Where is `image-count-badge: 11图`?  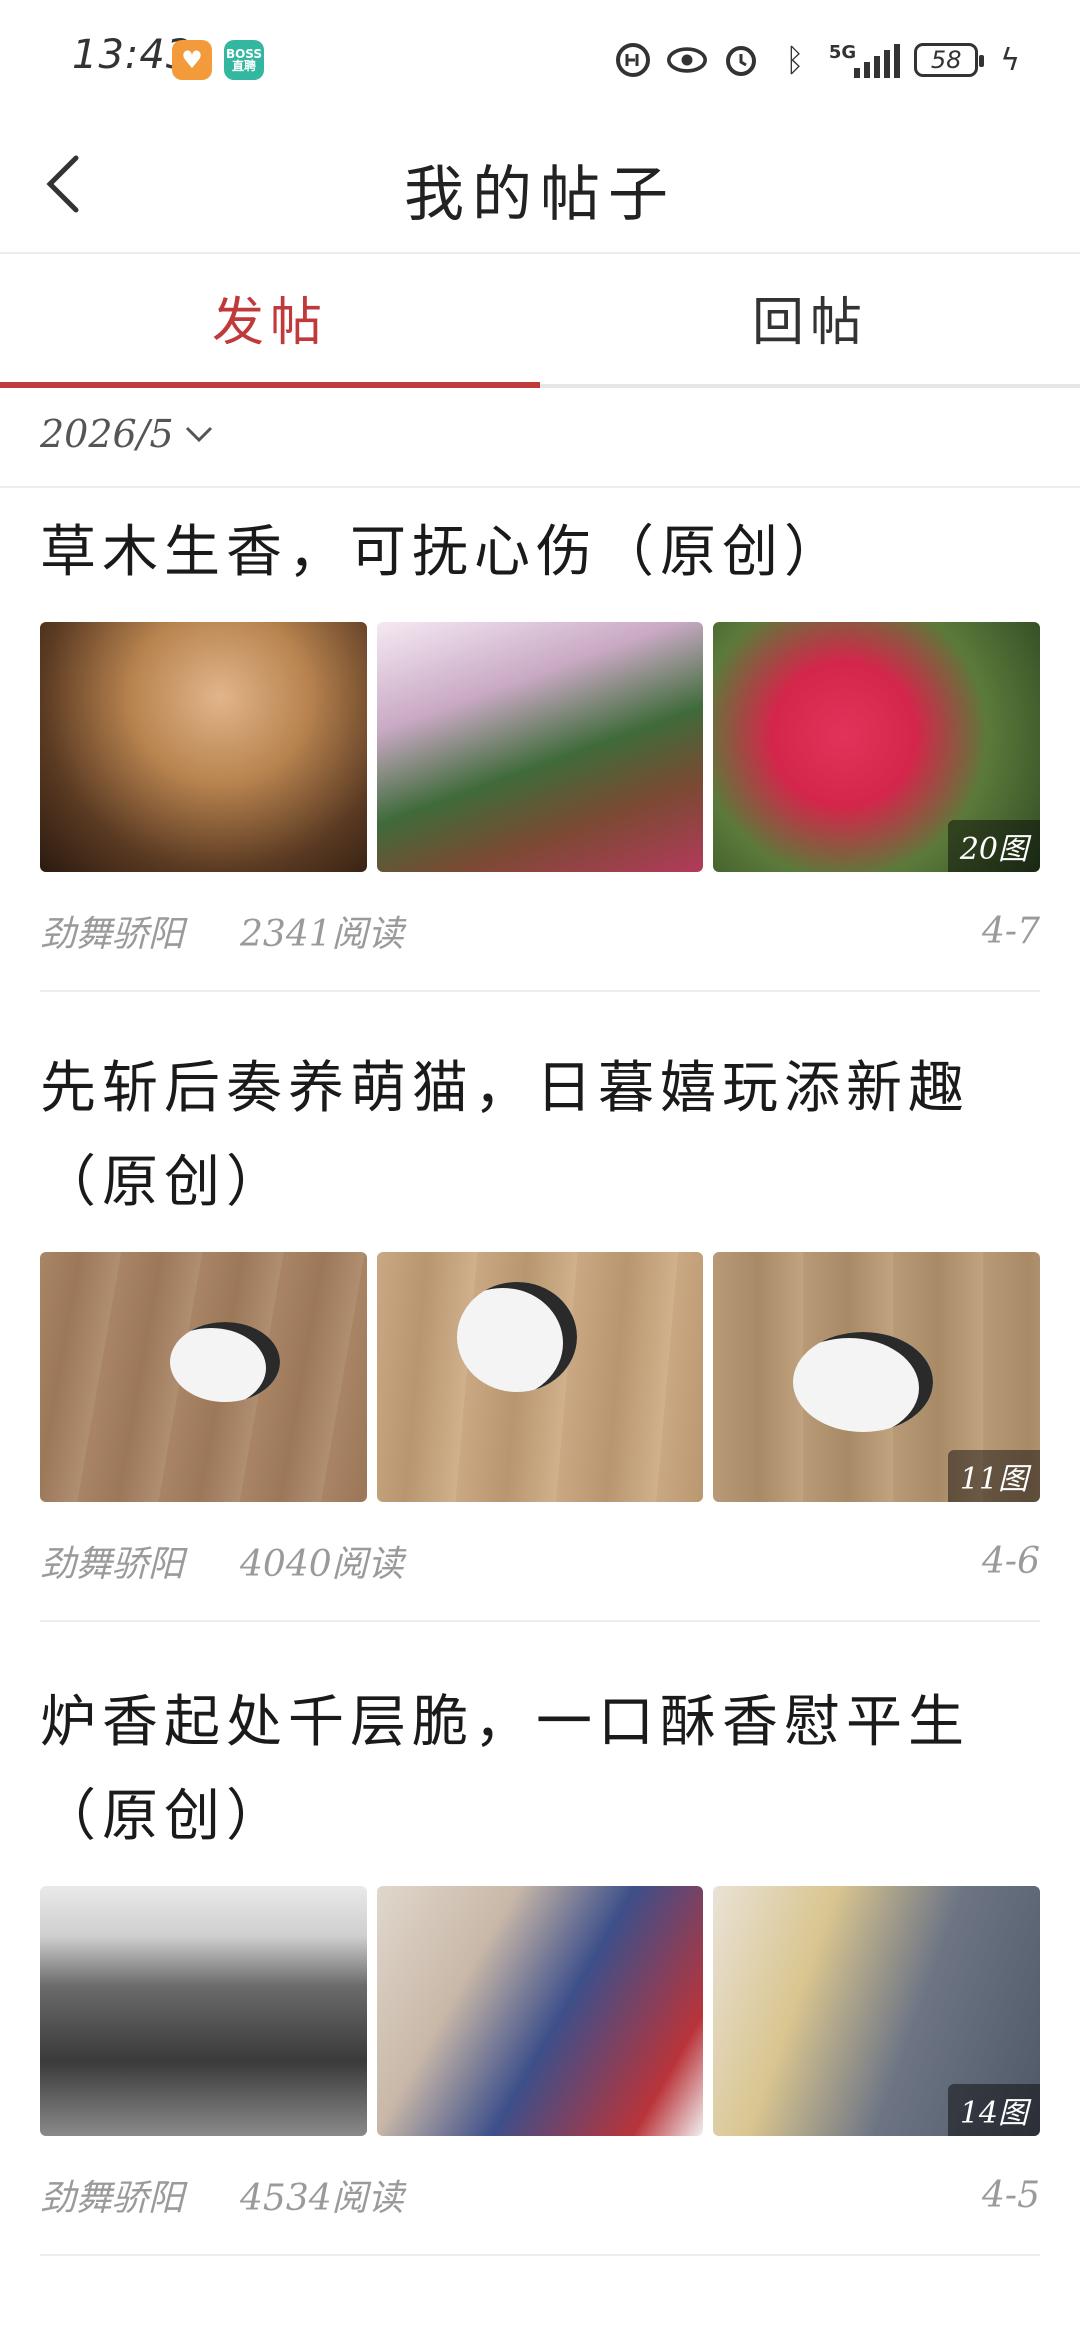
image-count-badge: 11图 is located at coordinates (994, 1476).